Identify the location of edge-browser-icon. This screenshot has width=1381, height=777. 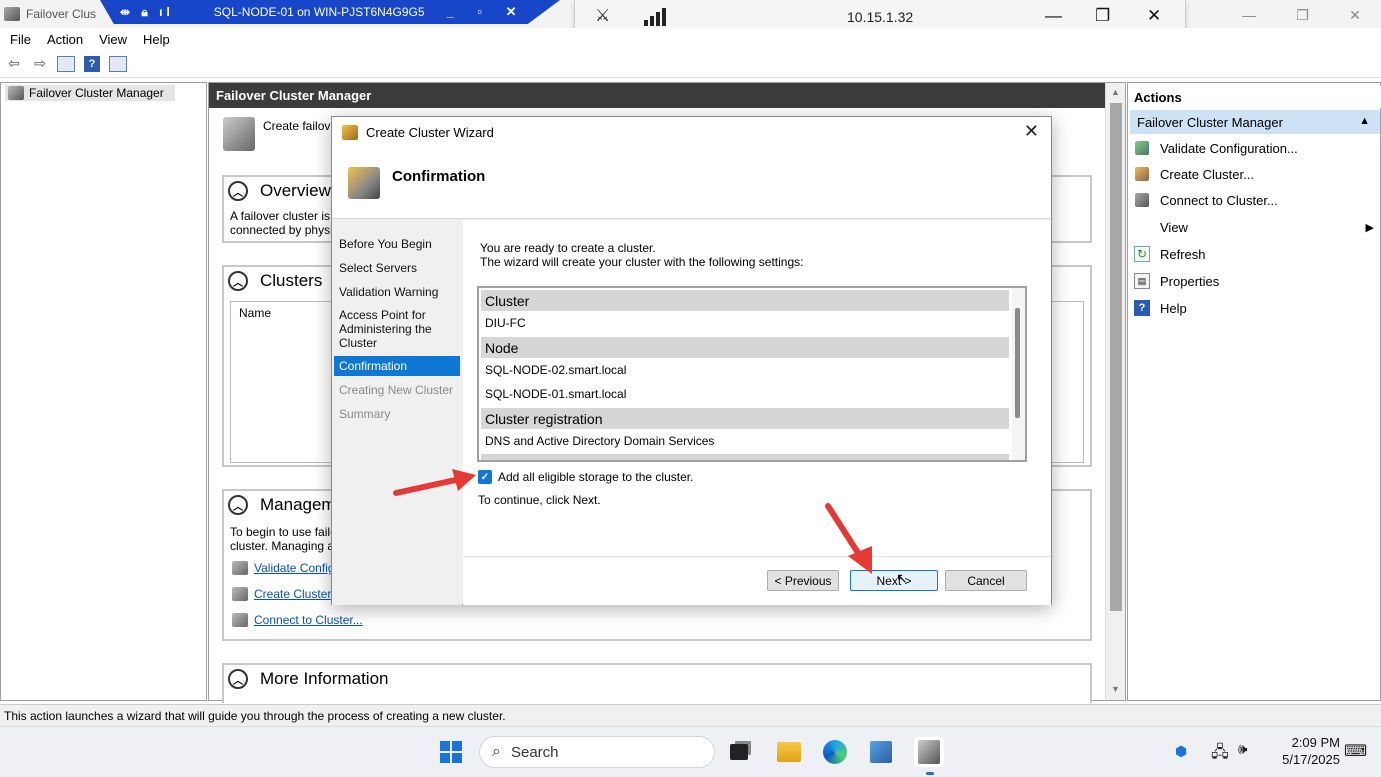
(835, 752).